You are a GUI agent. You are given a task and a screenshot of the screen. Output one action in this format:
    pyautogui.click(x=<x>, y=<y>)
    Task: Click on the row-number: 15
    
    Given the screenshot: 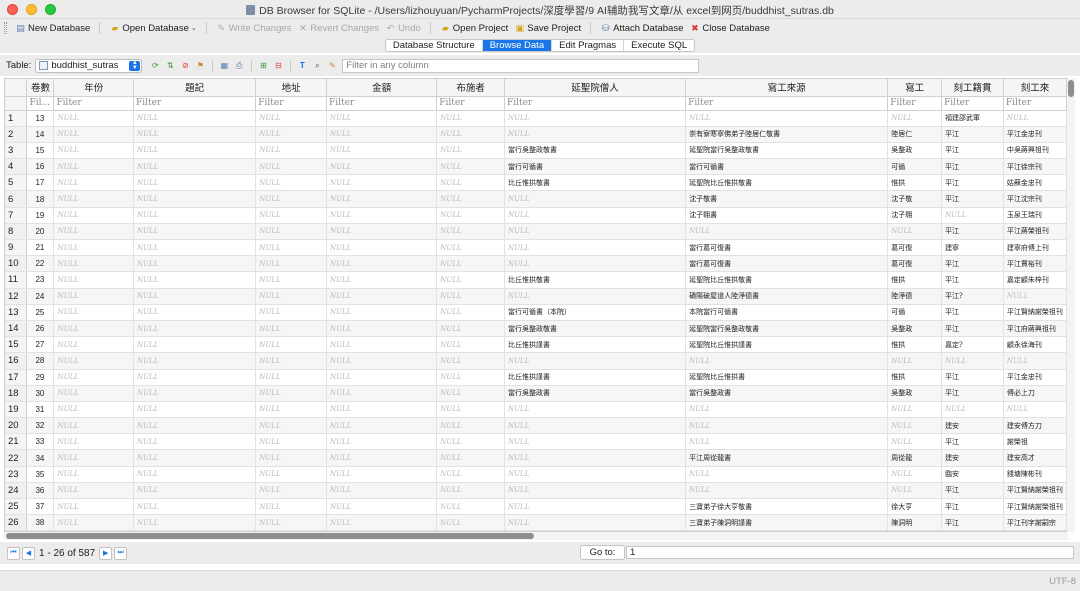 What is the action you would take?
    pyautogui.click(x=16, y=345)
    